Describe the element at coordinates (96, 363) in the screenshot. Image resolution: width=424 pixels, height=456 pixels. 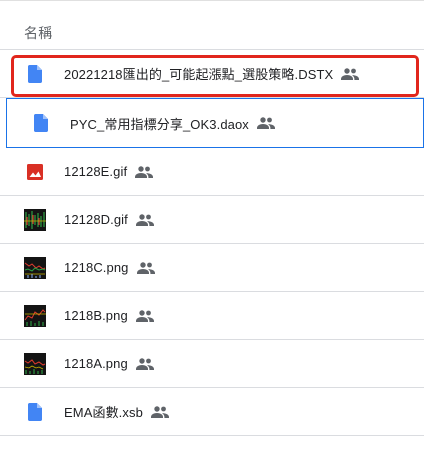
I see `file-name: 1218A.png` at that location.